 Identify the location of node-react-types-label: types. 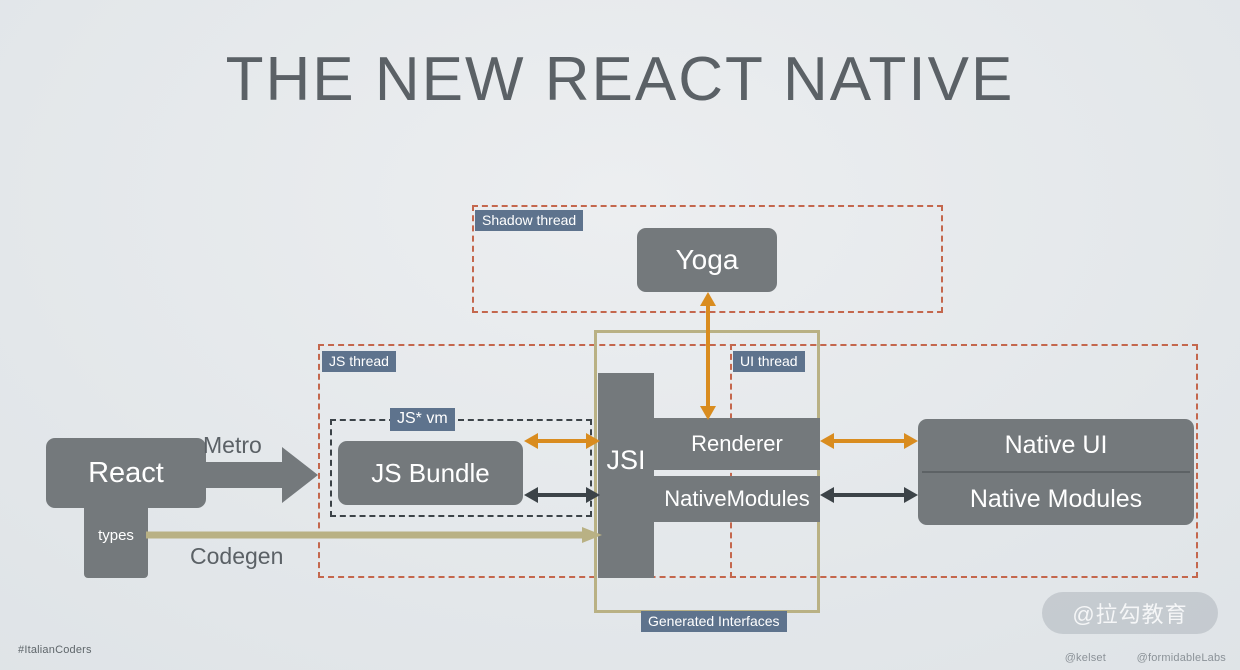
(116, 535).